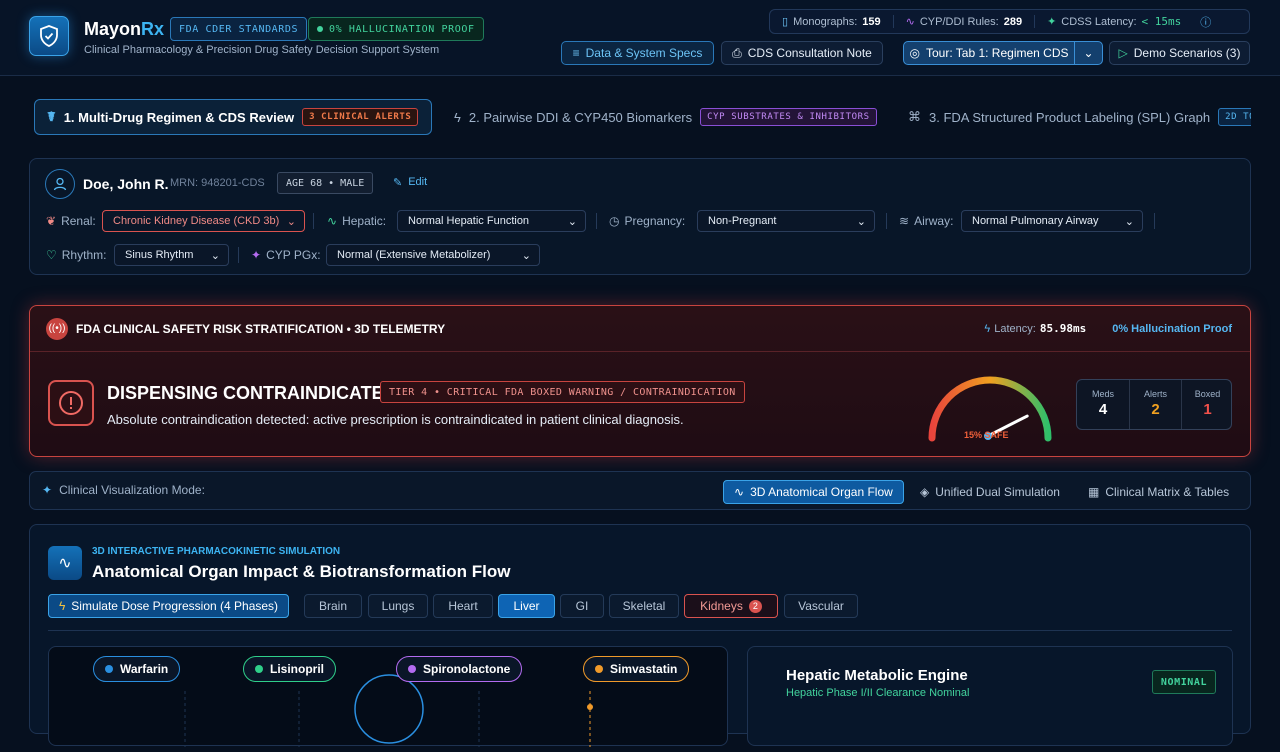 The height and width of the screenshot is (752, 1280). What do you see at coordinates (239, 29) in the screenshot?
I see `fda-standards-badge: FDA CDER STANDARDS` at bounding box center [239, 29].